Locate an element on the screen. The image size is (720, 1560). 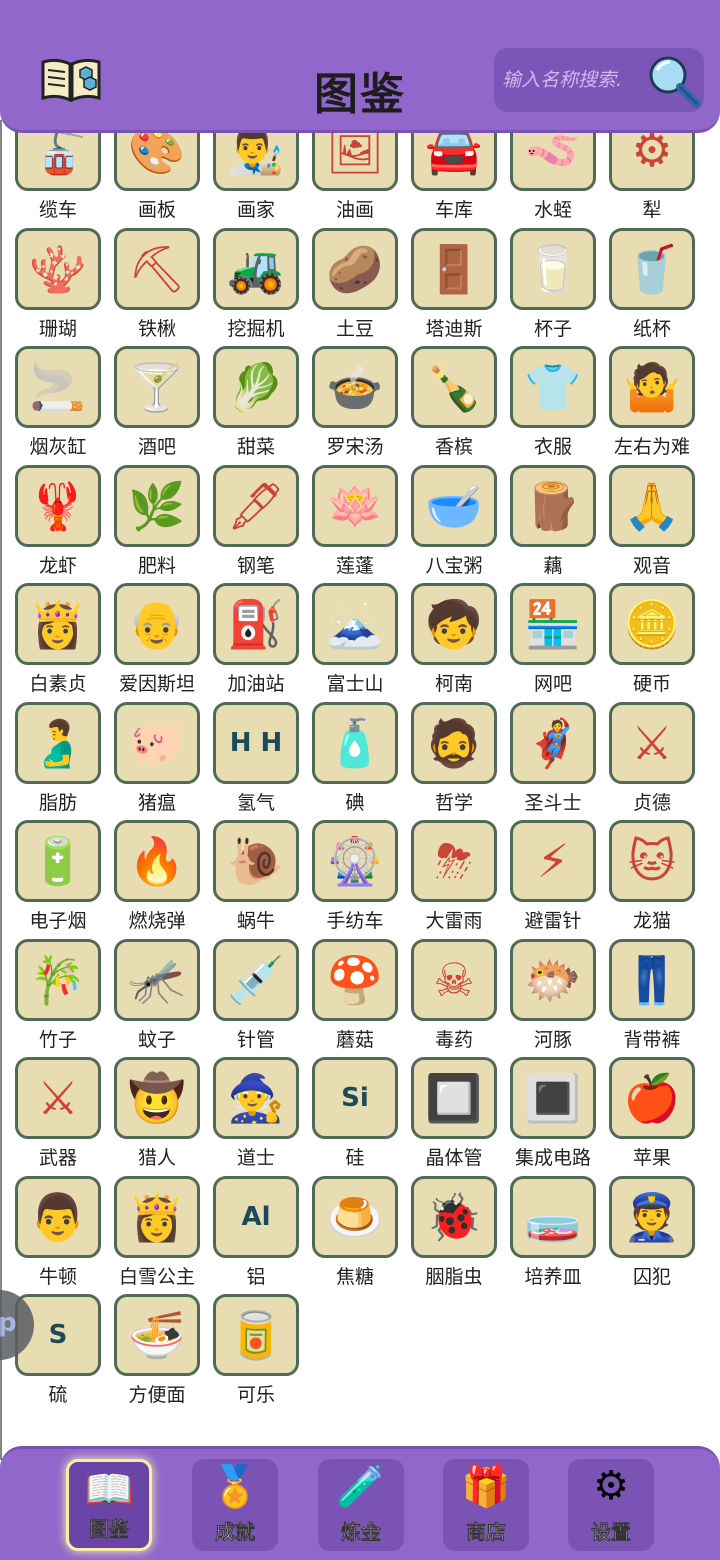
item-card: 🦸 圣斗士 is located at coordinates (545, 760).